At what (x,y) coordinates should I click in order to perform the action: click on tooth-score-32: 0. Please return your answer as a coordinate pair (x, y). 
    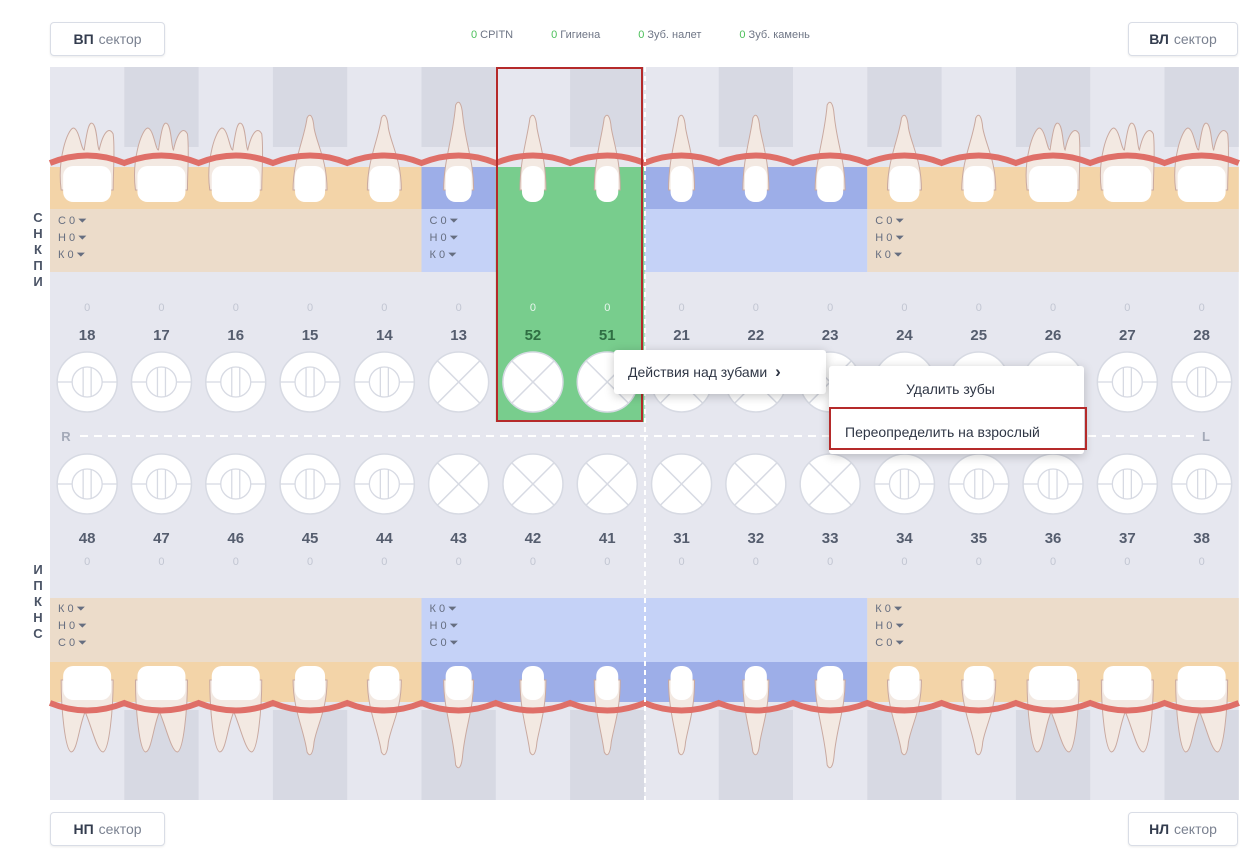
    Looking at the image, I should click on (756, 562).